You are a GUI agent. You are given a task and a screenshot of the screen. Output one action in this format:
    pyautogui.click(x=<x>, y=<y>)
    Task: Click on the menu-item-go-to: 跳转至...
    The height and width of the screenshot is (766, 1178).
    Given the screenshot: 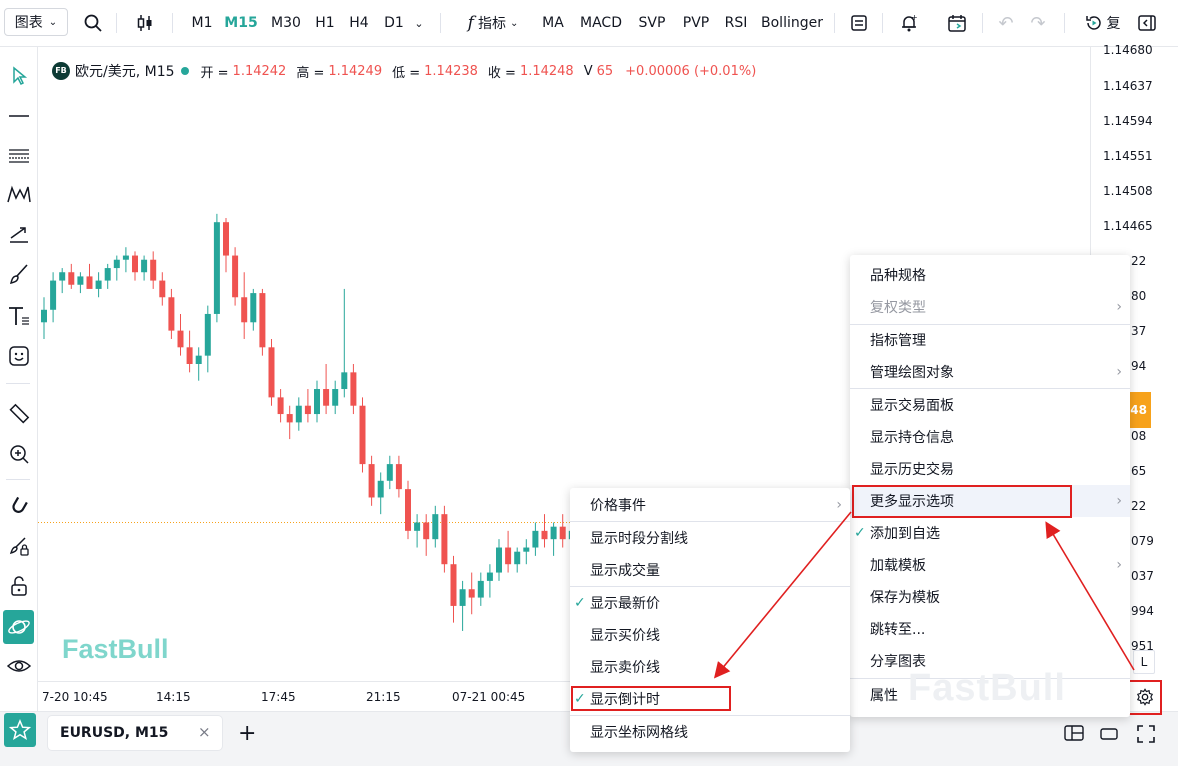 What is the action you would take?
    pyautogui.click(x=990, y=629)
    